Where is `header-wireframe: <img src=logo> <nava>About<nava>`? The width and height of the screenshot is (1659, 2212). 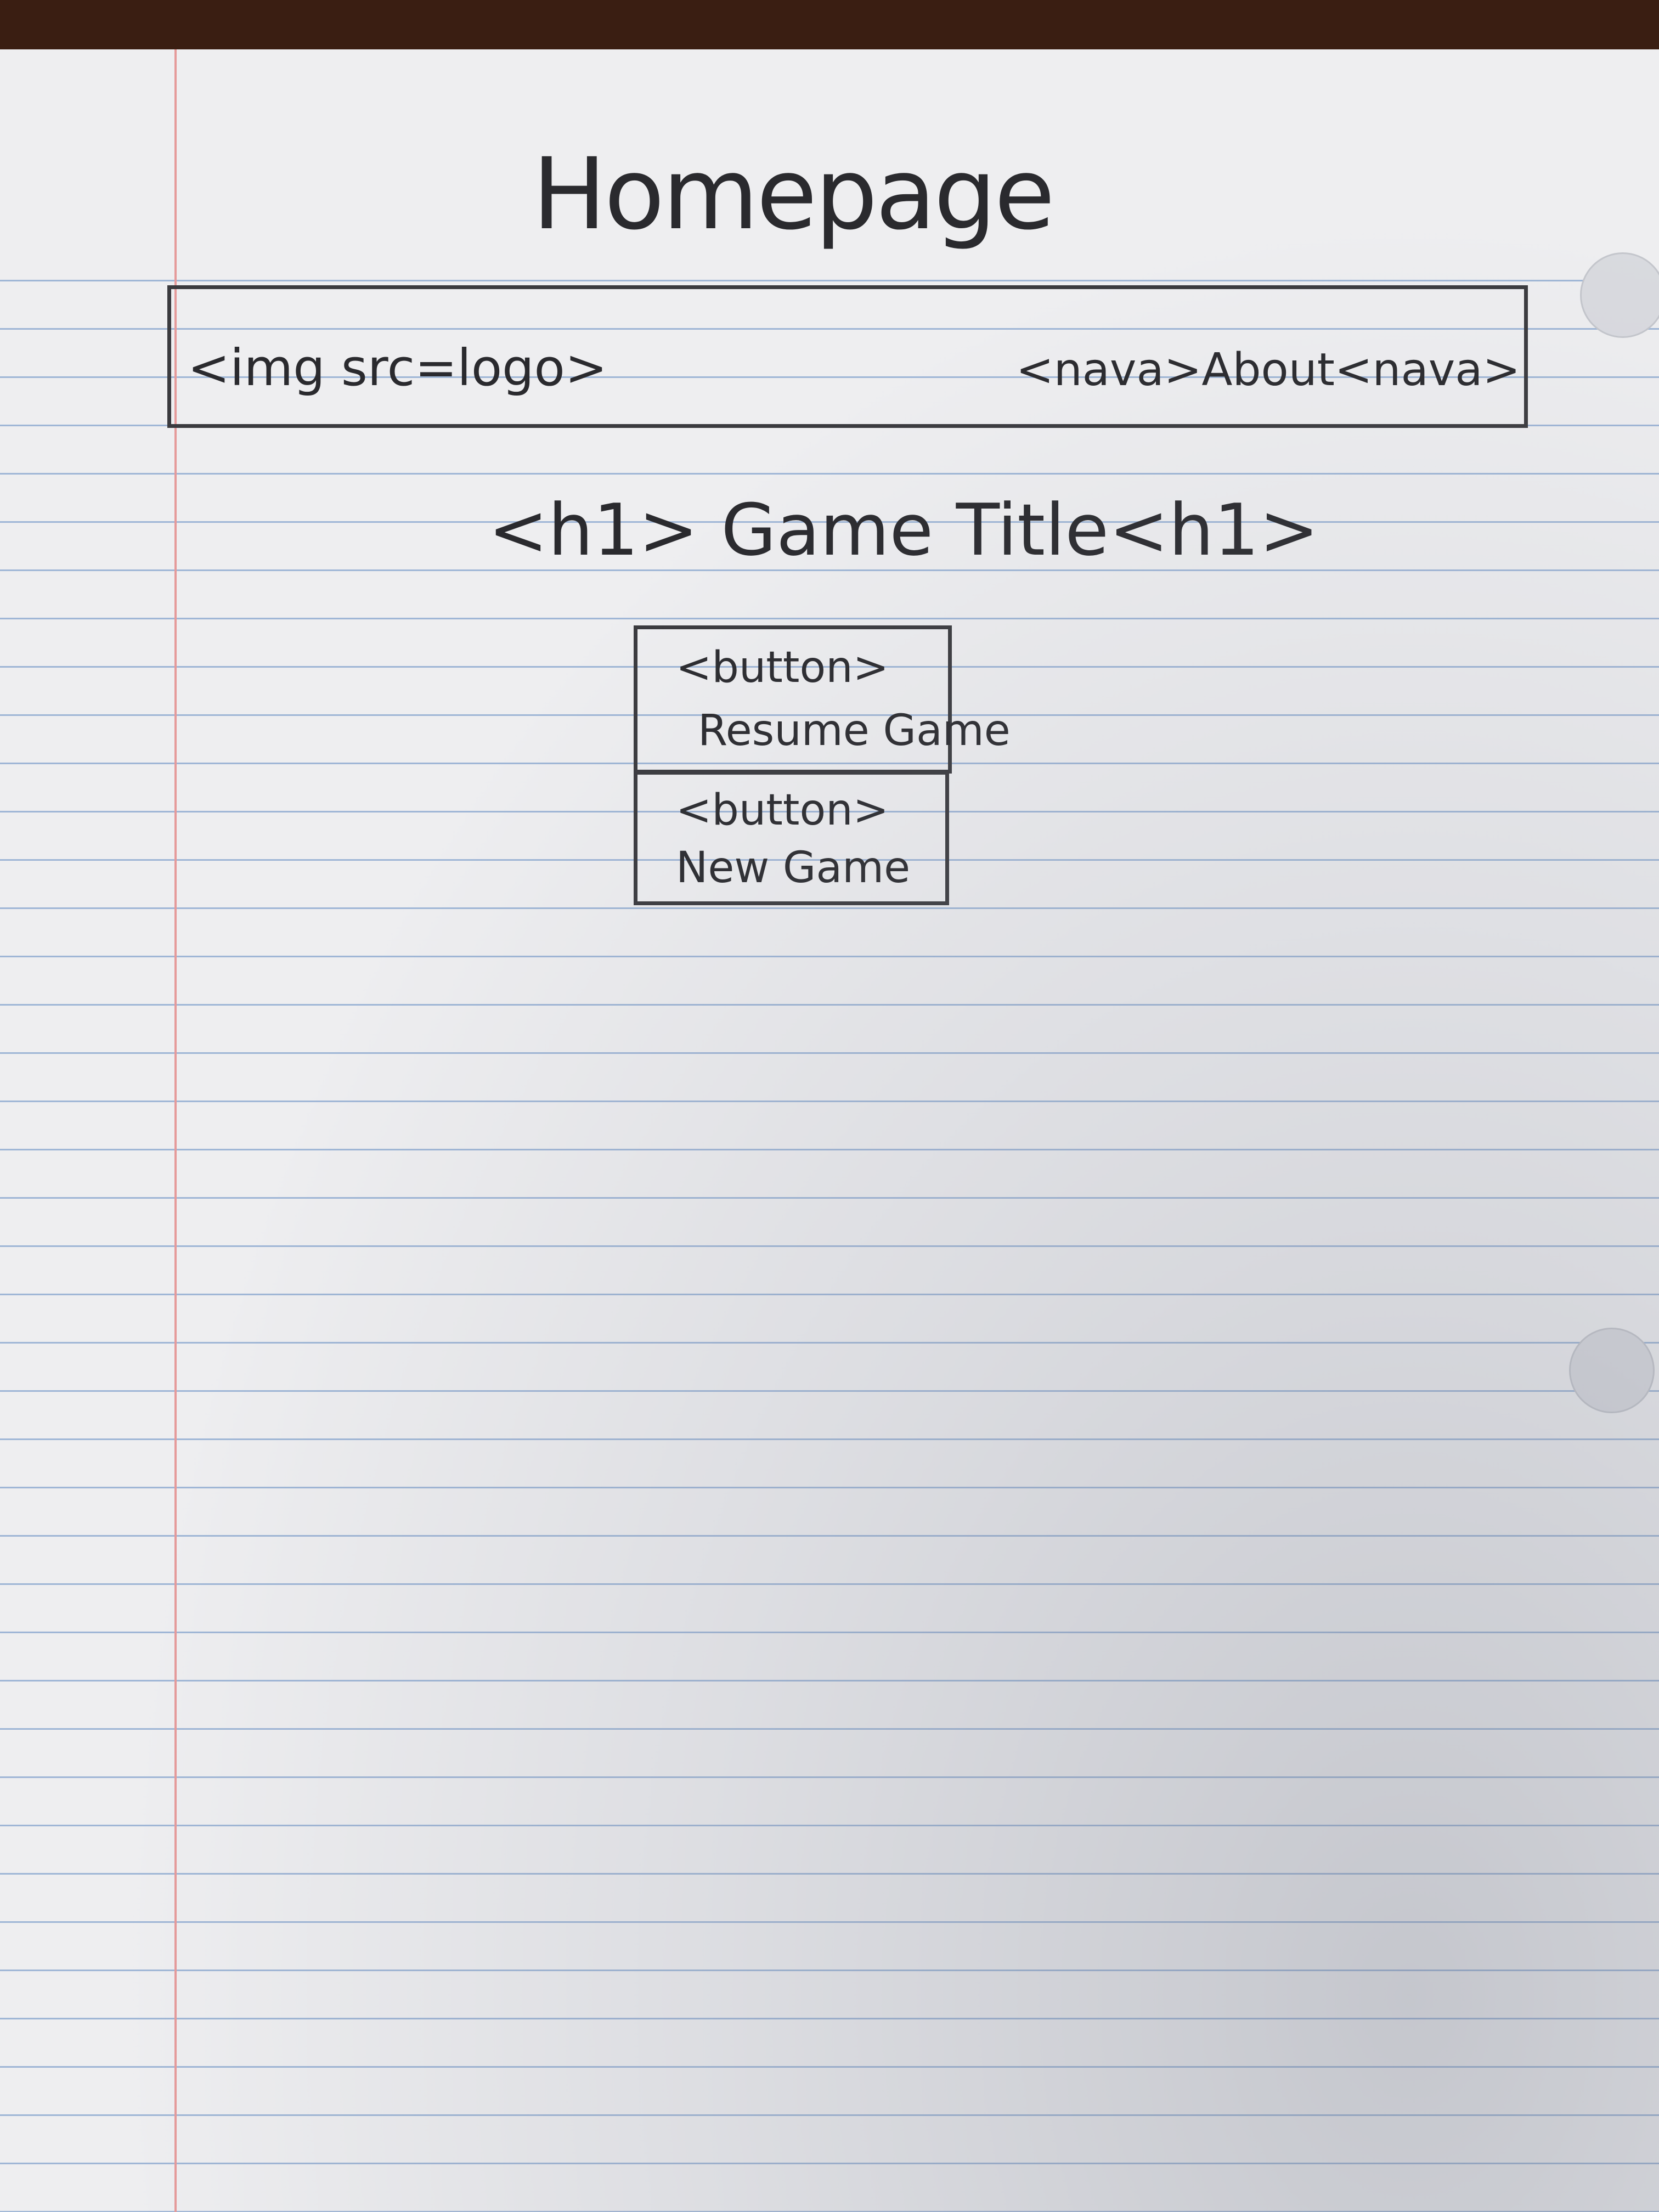 header-wireframe: <img src=logo> <nava>About<nava> is located at coordinates (847, 356).